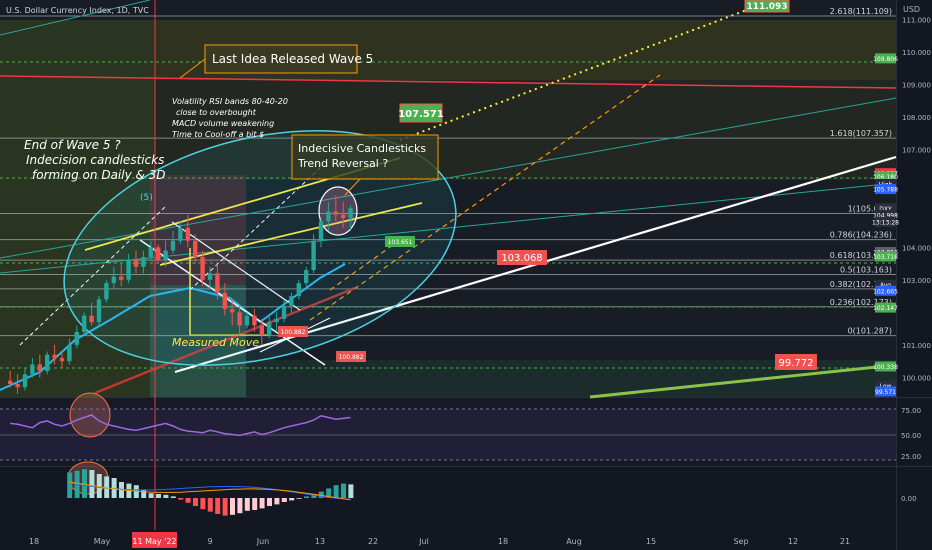 The image size is (932, 550). What do you see at coordinates (796, 363) in the screenshot?
I see `tag-99772-text: 99.772` at bounding box center [796, 363].